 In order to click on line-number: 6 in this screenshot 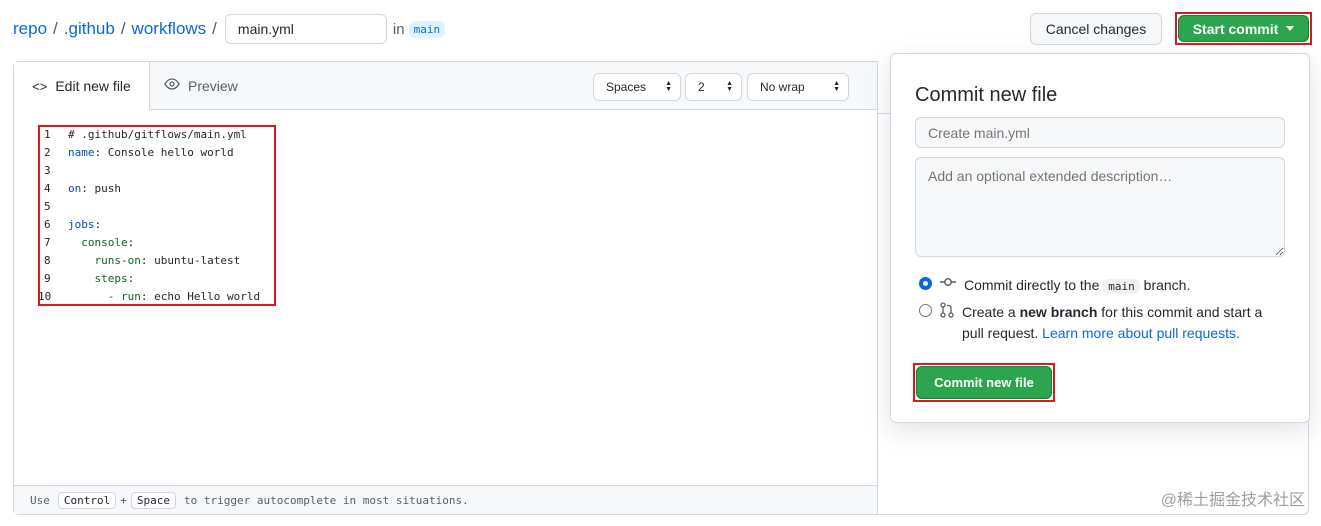, I will do `click(47, 224)`.